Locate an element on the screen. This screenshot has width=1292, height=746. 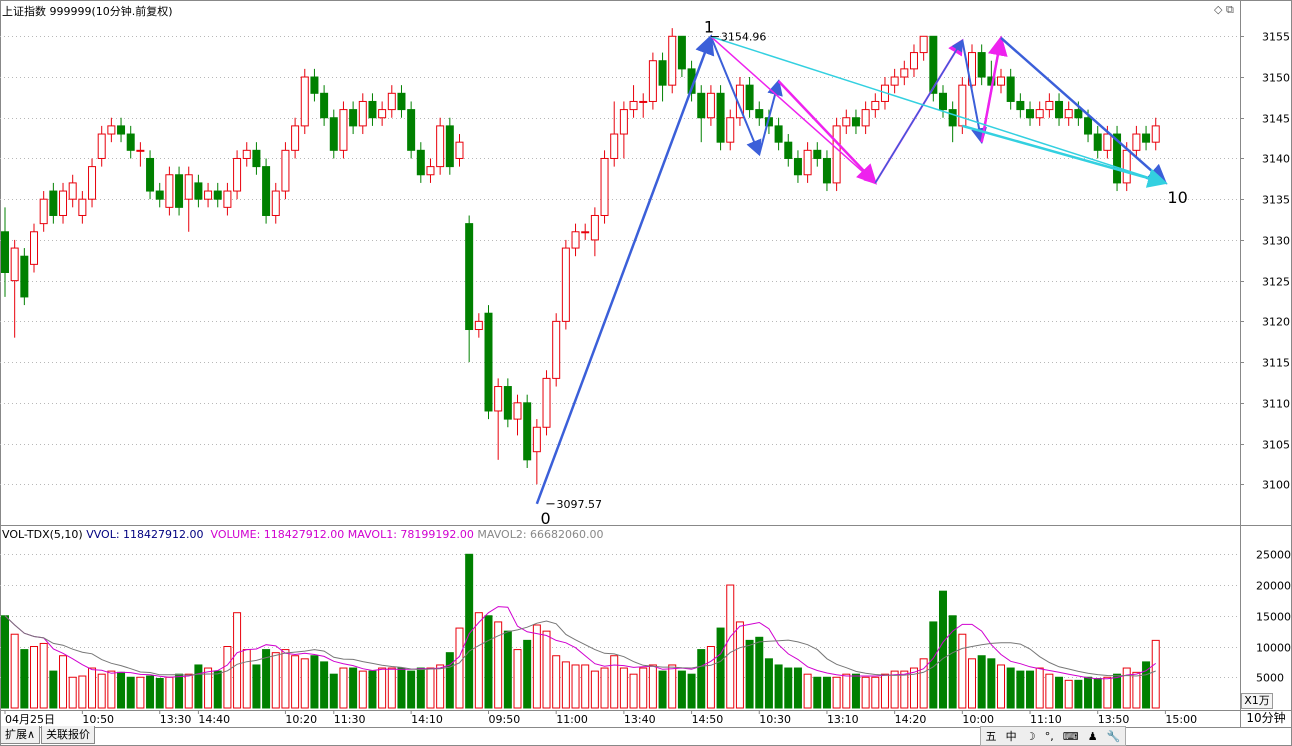
time-tick-label: 13:30 is located at coordinates (176, 719).